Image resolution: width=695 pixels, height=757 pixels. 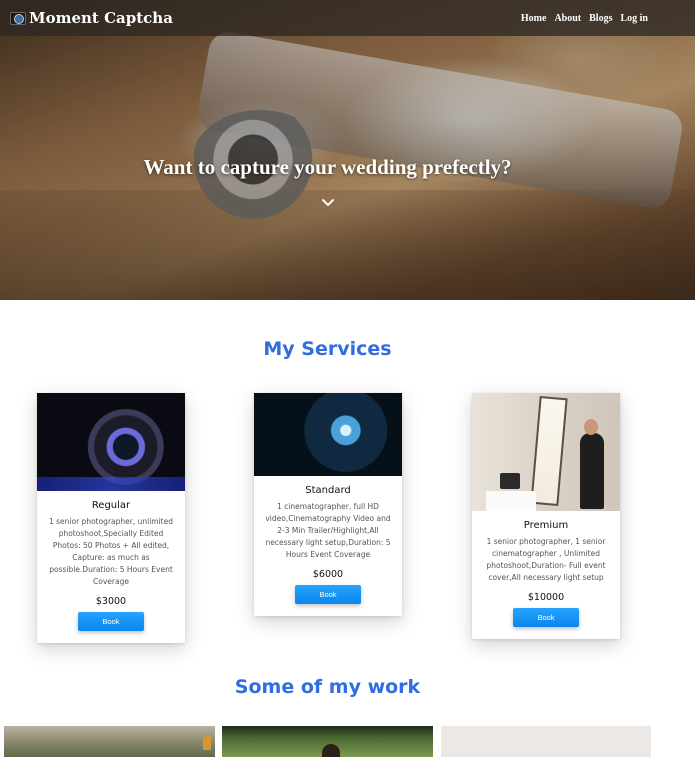 I want to click on brand: Moment Captcha, so click(x=91, y=18).